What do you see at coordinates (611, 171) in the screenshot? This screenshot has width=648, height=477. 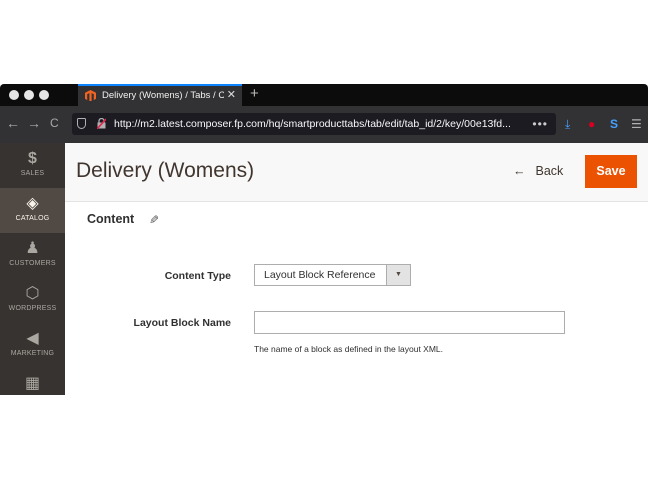 I see `save-button: Save` at bounding box center [611, 171].